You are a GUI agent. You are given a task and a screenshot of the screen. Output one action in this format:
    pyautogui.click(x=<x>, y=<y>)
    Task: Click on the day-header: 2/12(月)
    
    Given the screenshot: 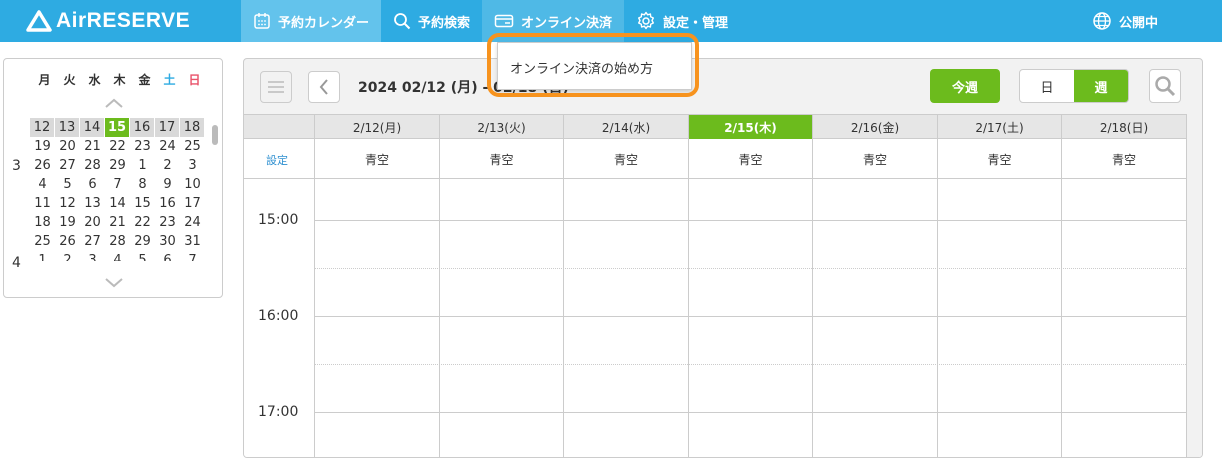 What is the action you would take?
    pyautogui.click(x=376, y=127)
    